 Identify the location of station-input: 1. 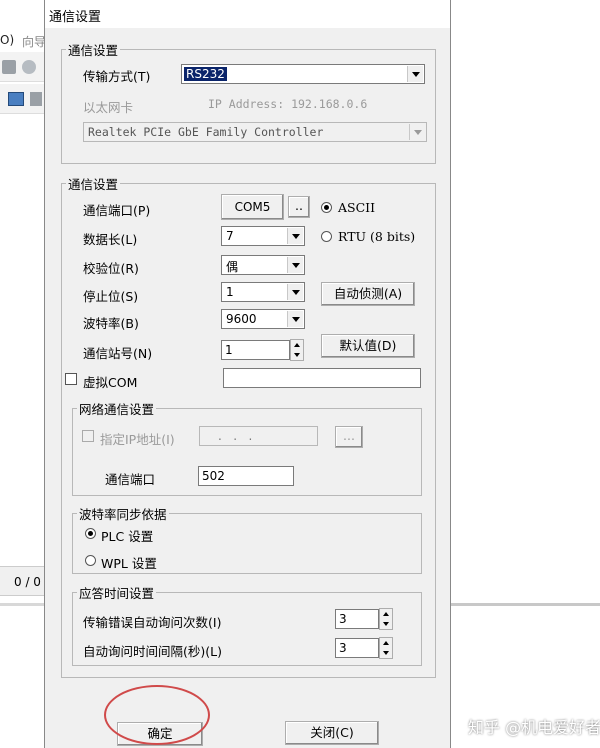
(255, 350).